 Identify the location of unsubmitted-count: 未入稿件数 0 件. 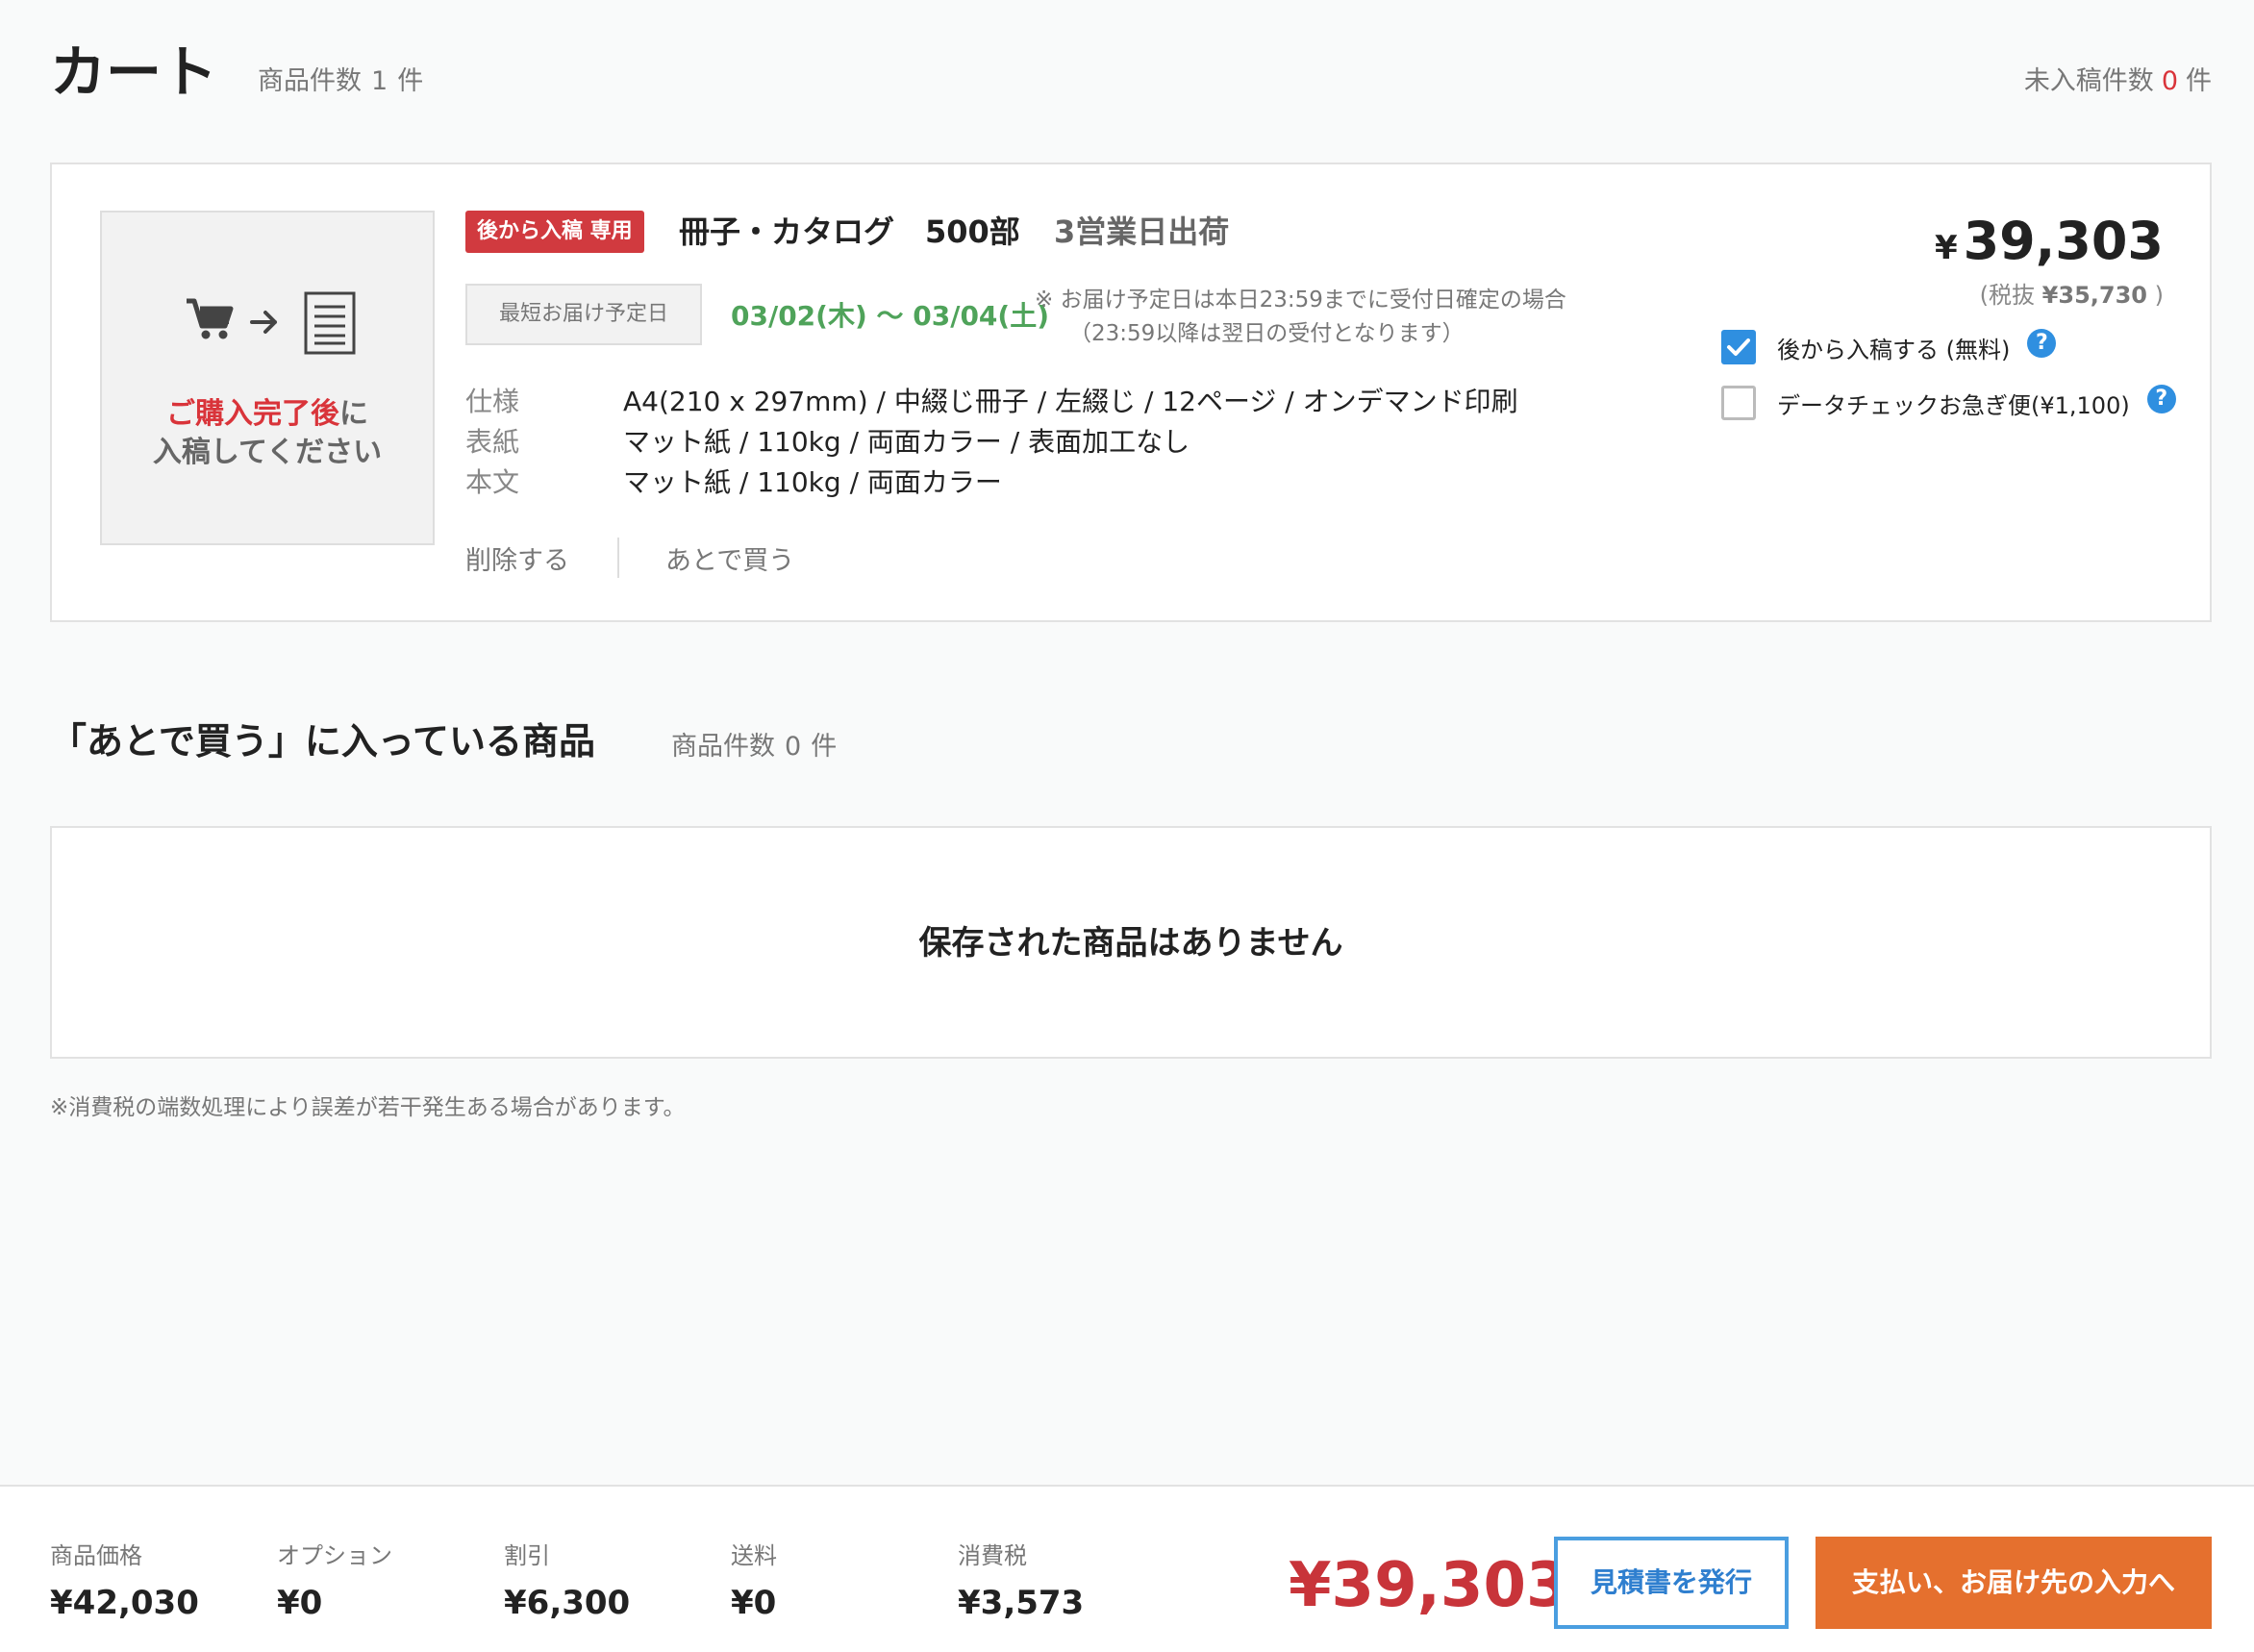
(2117, 81).